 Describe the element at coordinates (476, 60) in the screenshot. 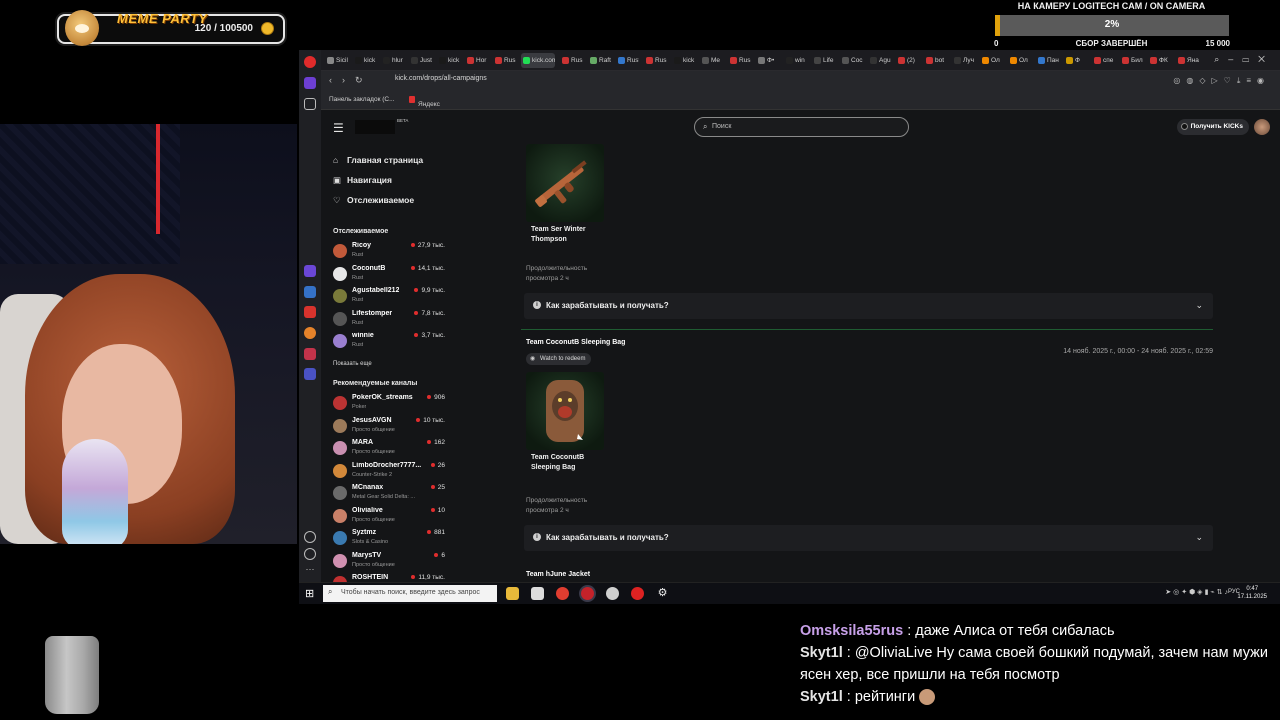

I see `browser-tab: Hor` at that location.